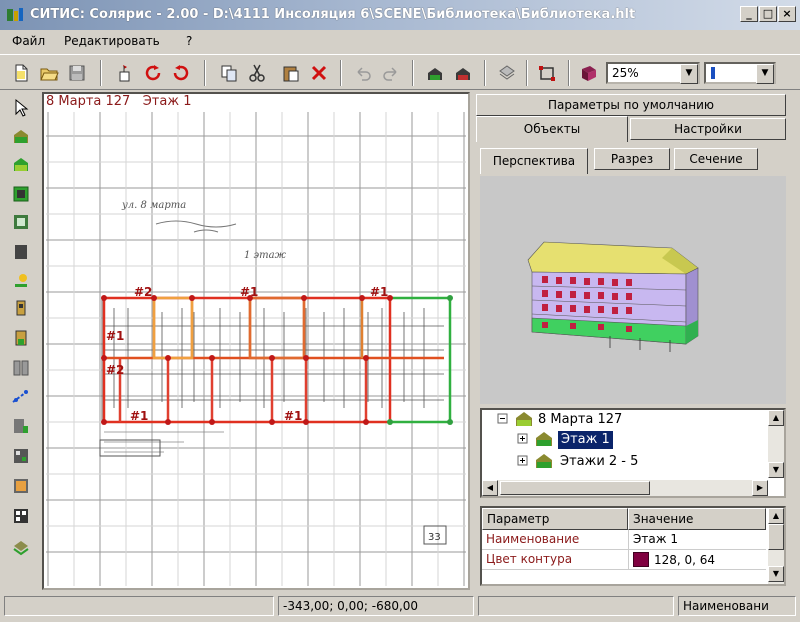  Describe the element at coordinates (88, 101) in the screenshot. I see `canvas-building-name: 8 Марта 127` at that location.